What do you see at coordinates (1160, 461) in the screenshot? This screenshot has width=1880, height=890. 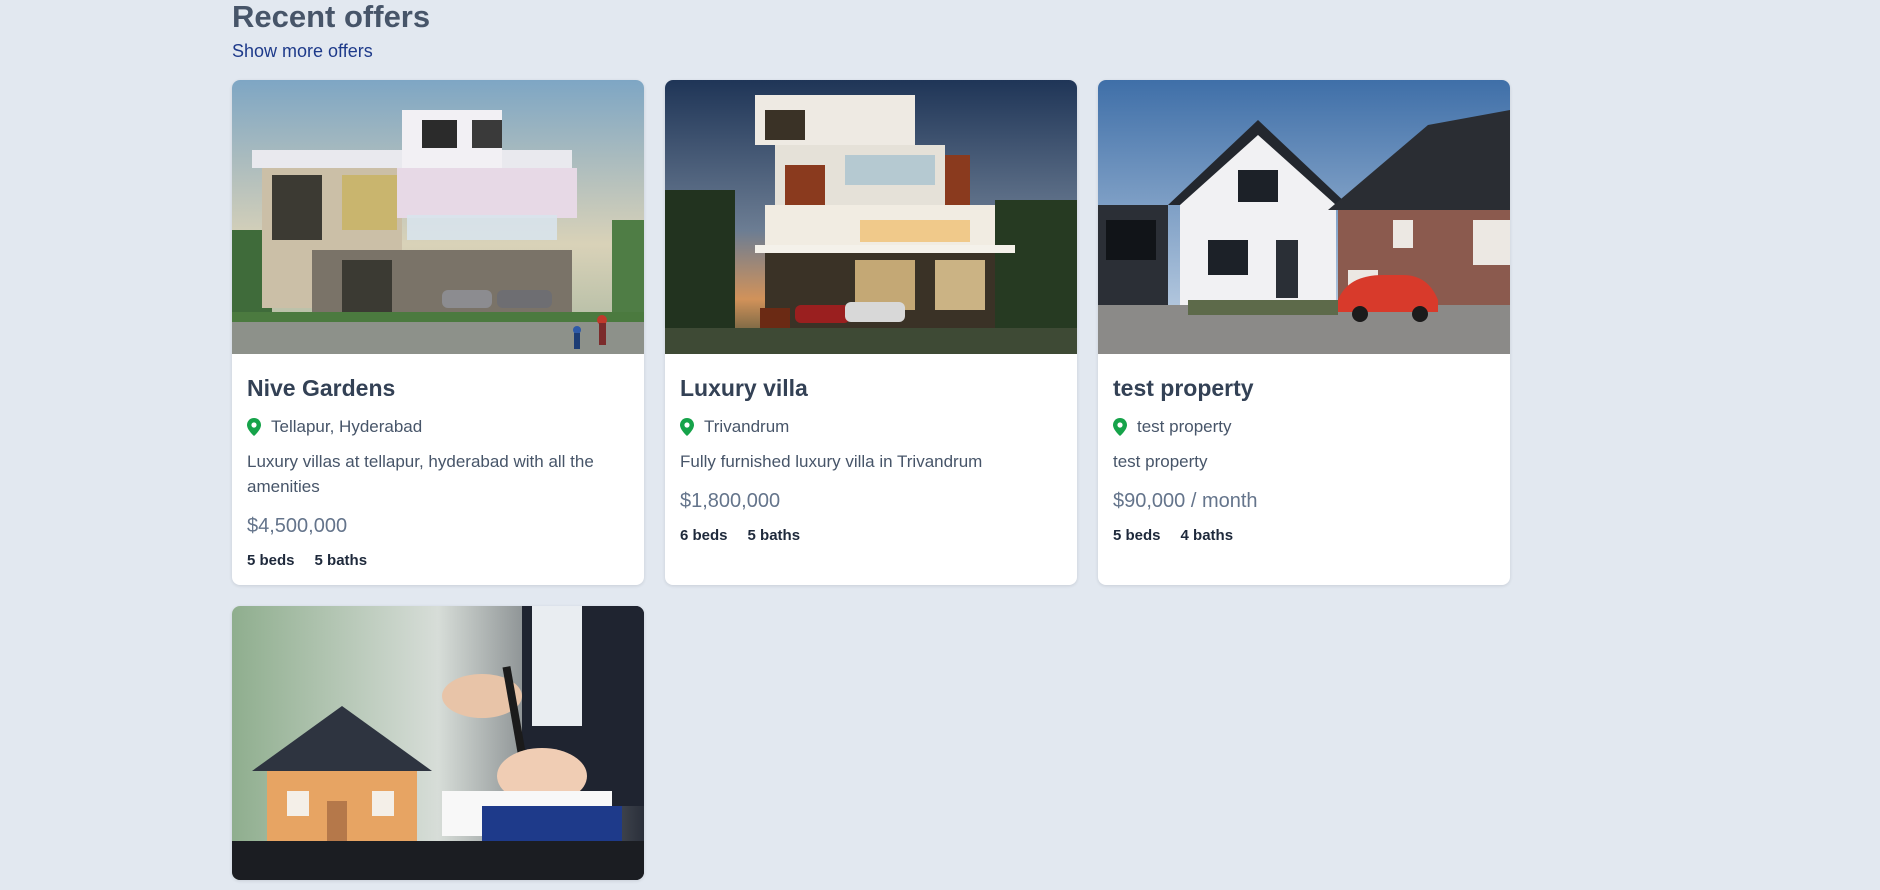 I see `listing-description: test property` at bounding box center [1160, 461].